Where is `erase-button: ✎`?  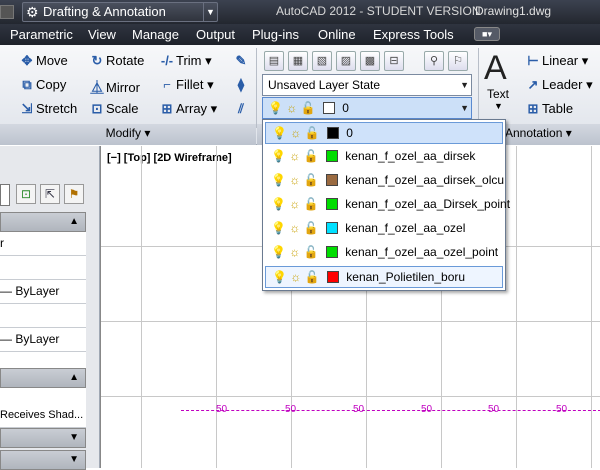 erase-button: ✎ is located at coordinates (241, 61).